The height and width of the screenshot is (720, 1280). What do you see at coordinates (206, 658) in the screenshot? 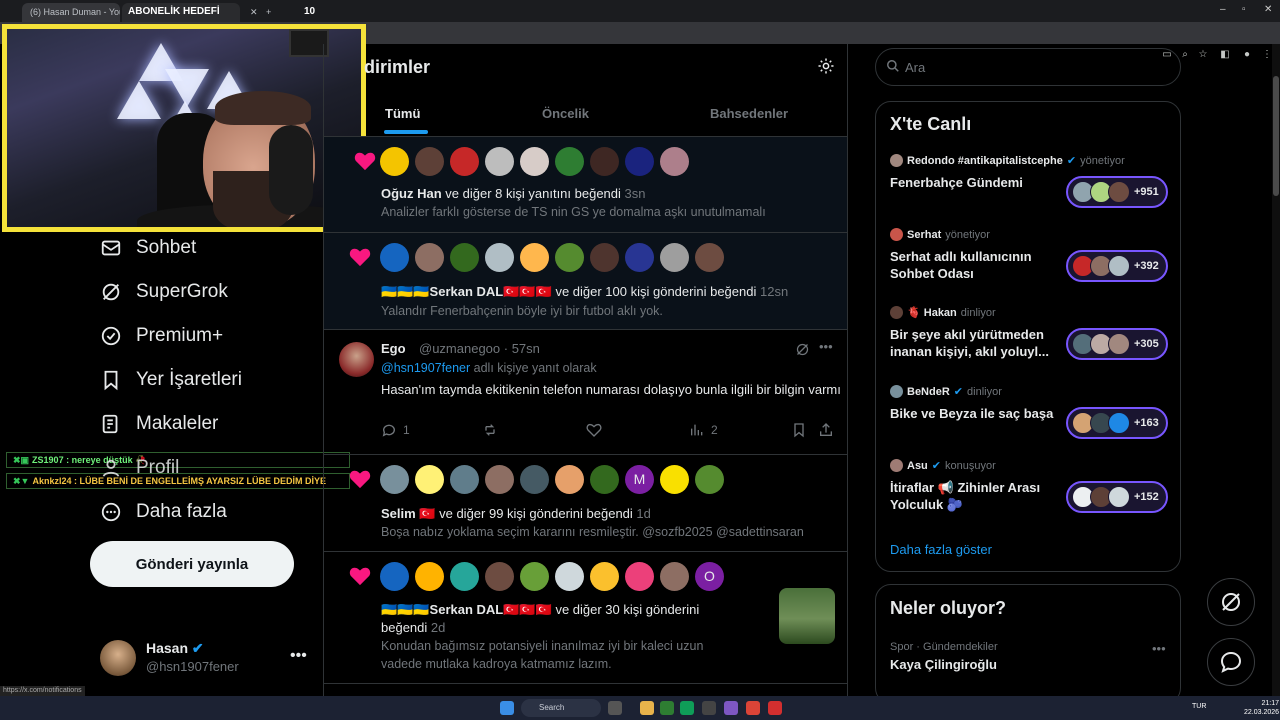
I see `account-switcher: Hasan ✔ @hsn1907fener •••` at bounding box center [206, 658].